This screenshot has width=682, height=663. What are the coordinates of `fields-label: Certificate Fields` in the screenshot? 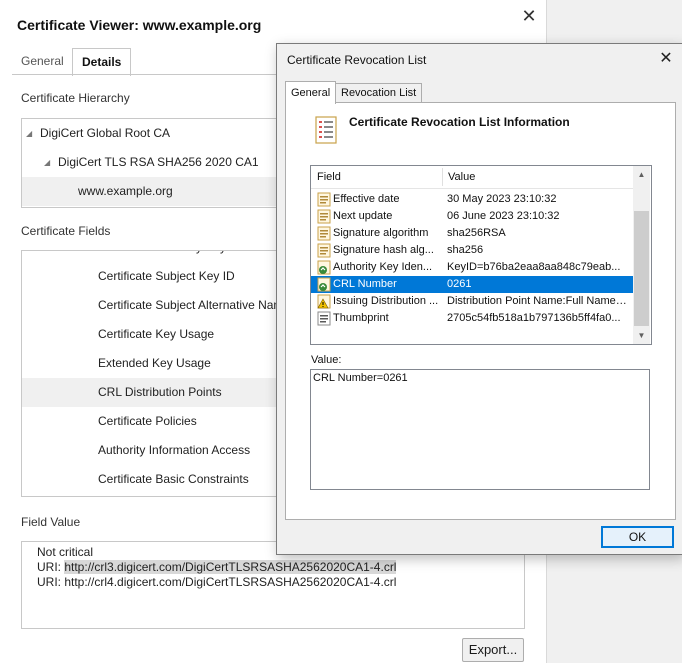 It's located at (66, 231).